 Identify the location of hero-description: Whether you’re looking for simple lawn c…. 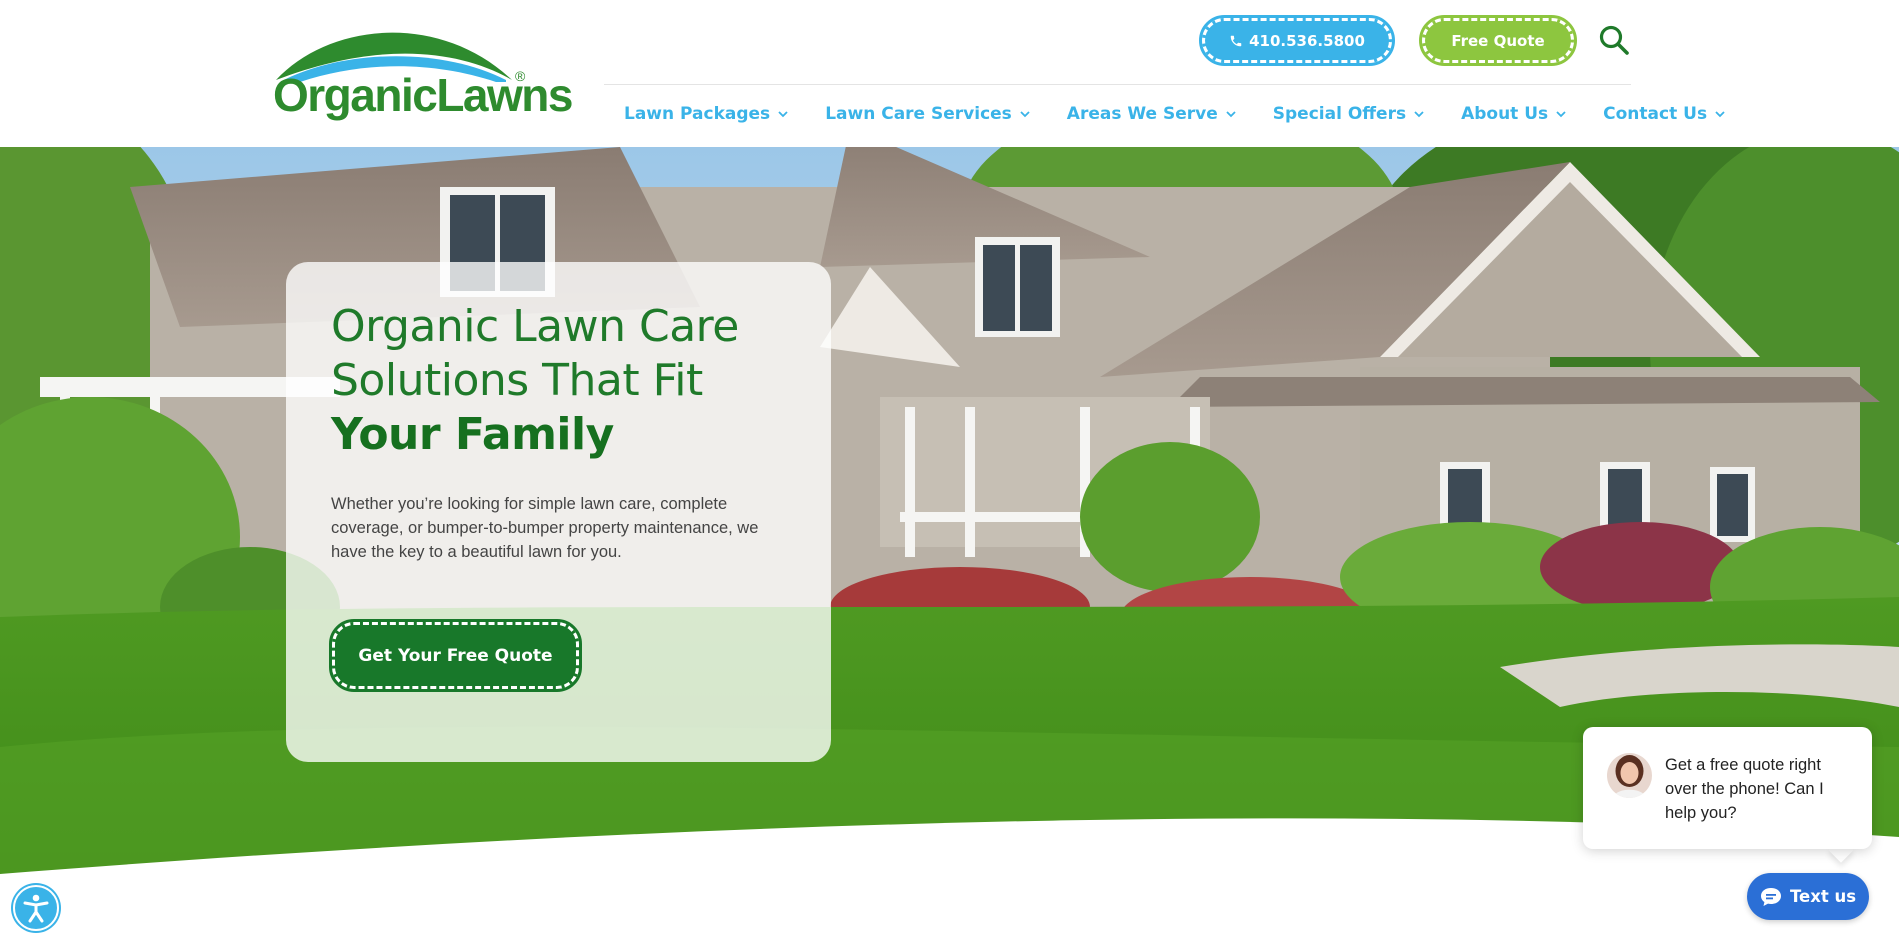
(545, 528).